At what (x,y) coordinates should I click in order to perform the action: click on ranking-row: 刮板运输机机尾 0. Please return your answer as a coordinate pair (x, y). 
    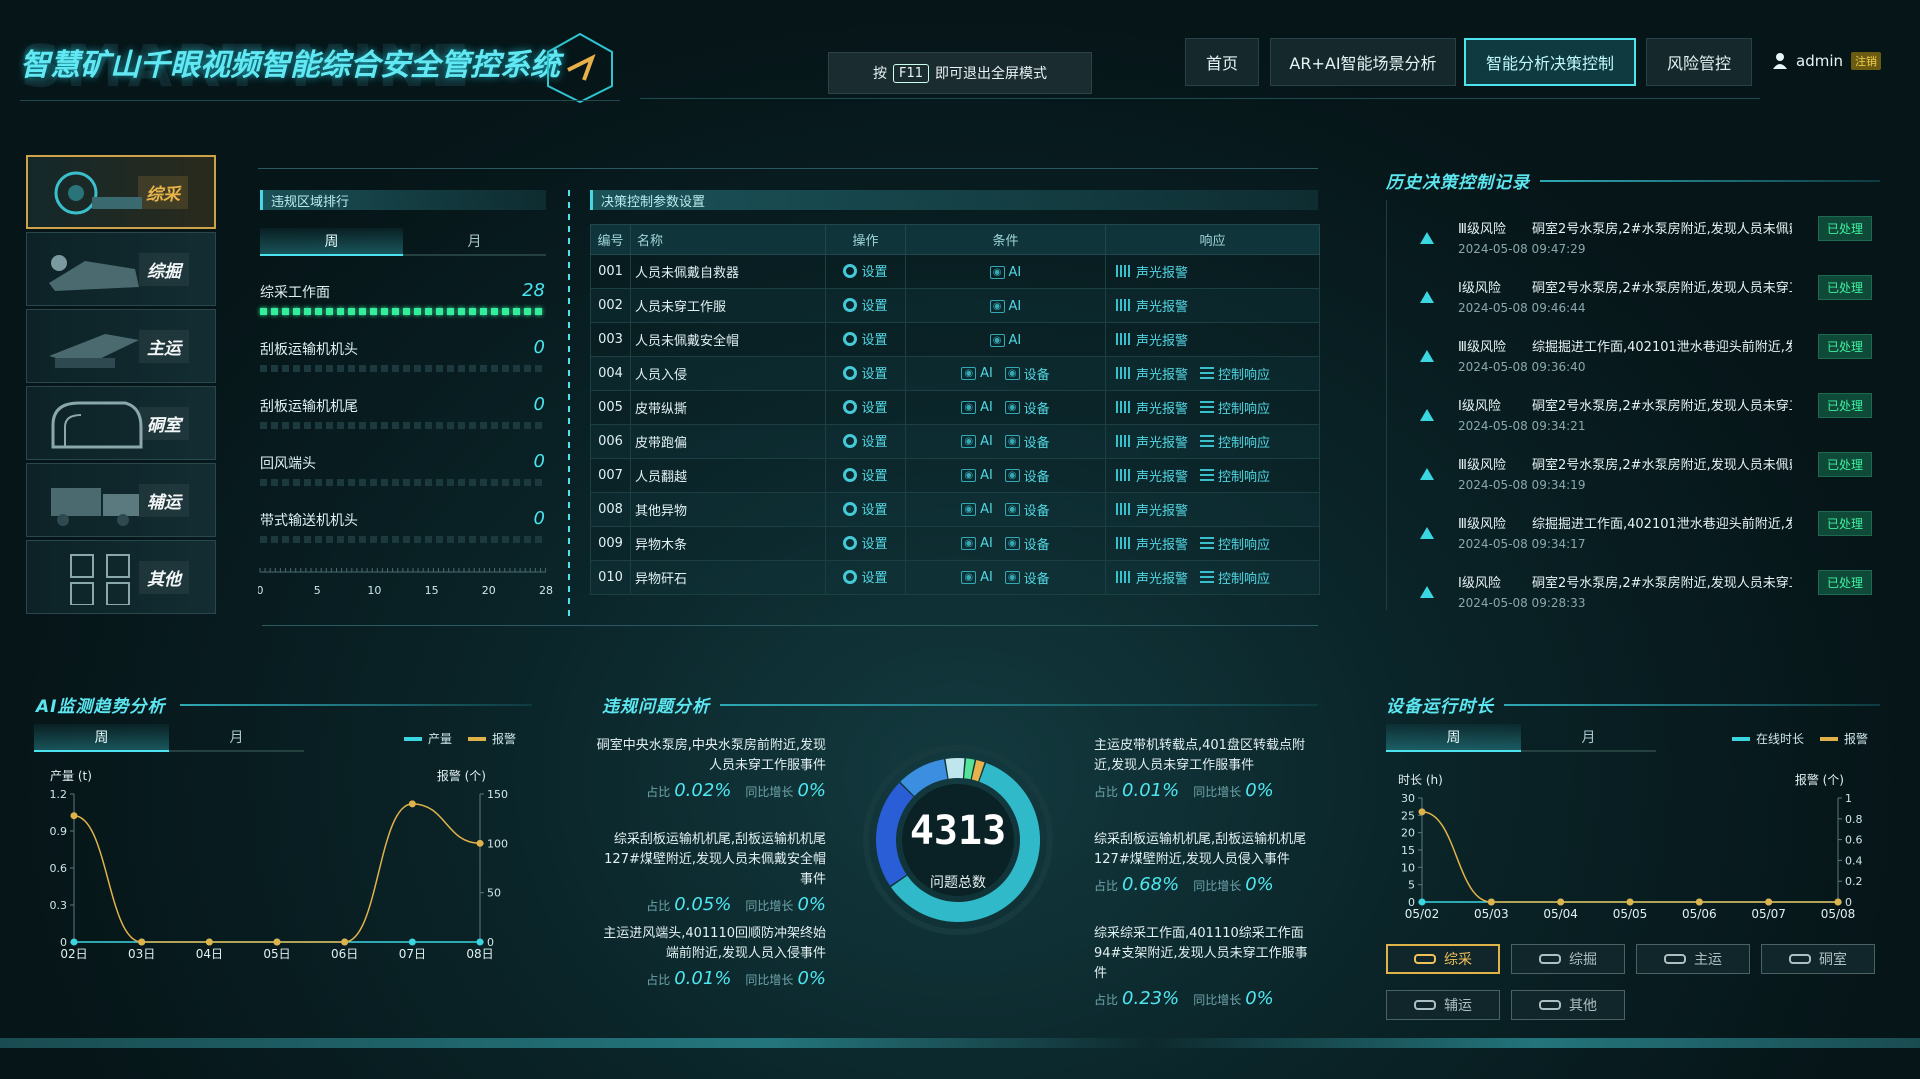
    Looking at the image, I should click on (402, 411).